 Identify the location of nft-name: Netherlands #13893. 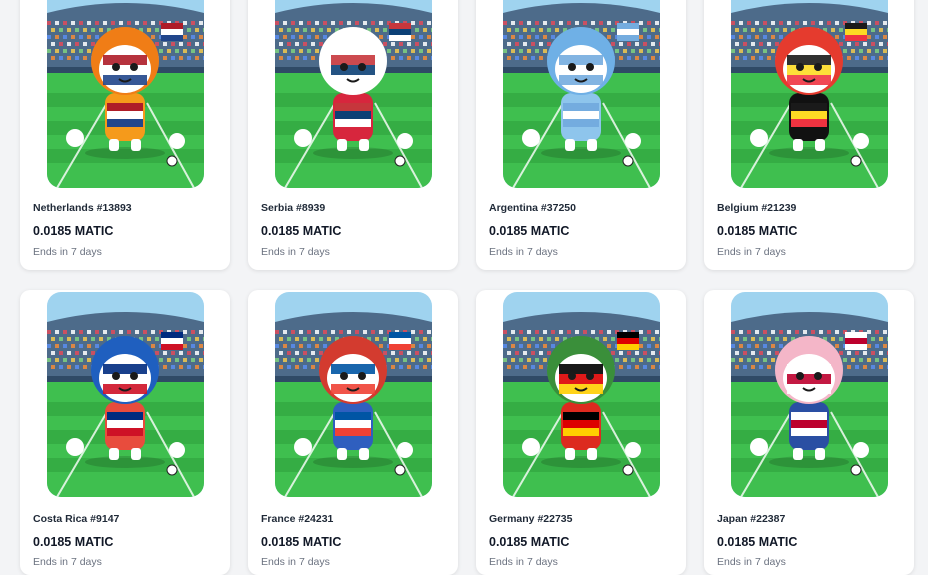
(82, 208).